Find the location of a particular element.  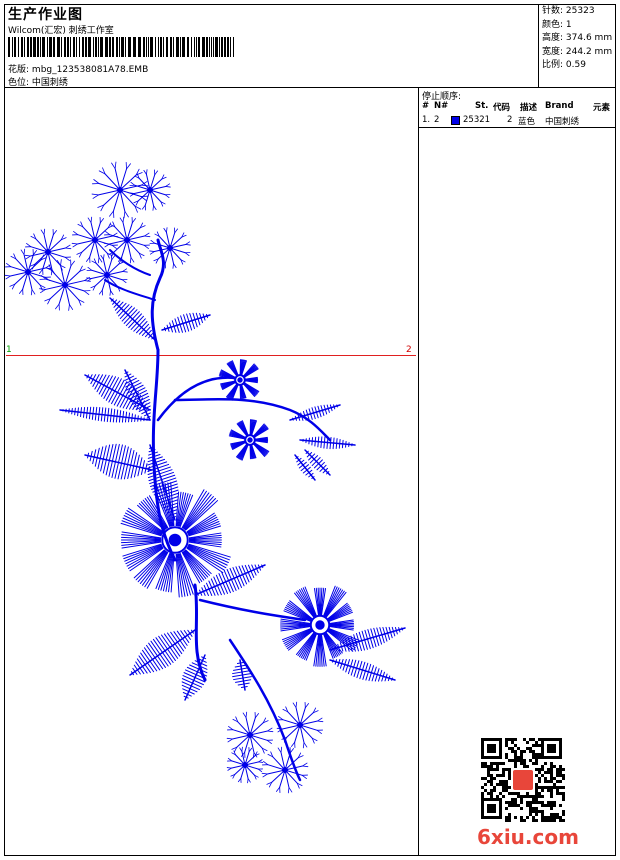

col-description: 描述 is located at coordinates (529, 108).